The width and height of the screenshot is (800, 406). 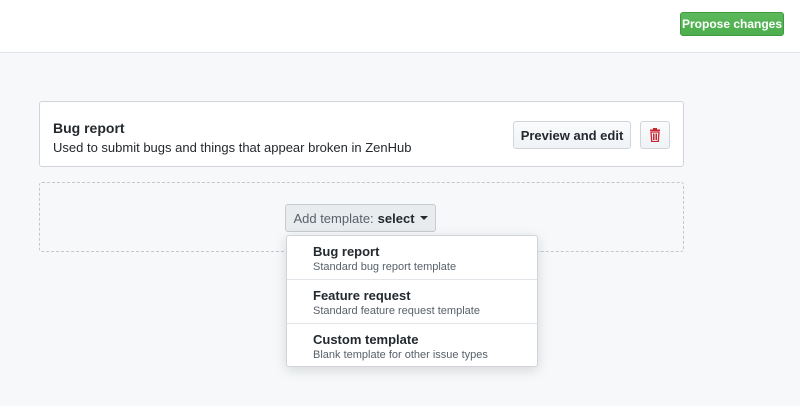 I want to click on dropdown-item-description: Blank template for other issue types, so click(x=400, y=355).